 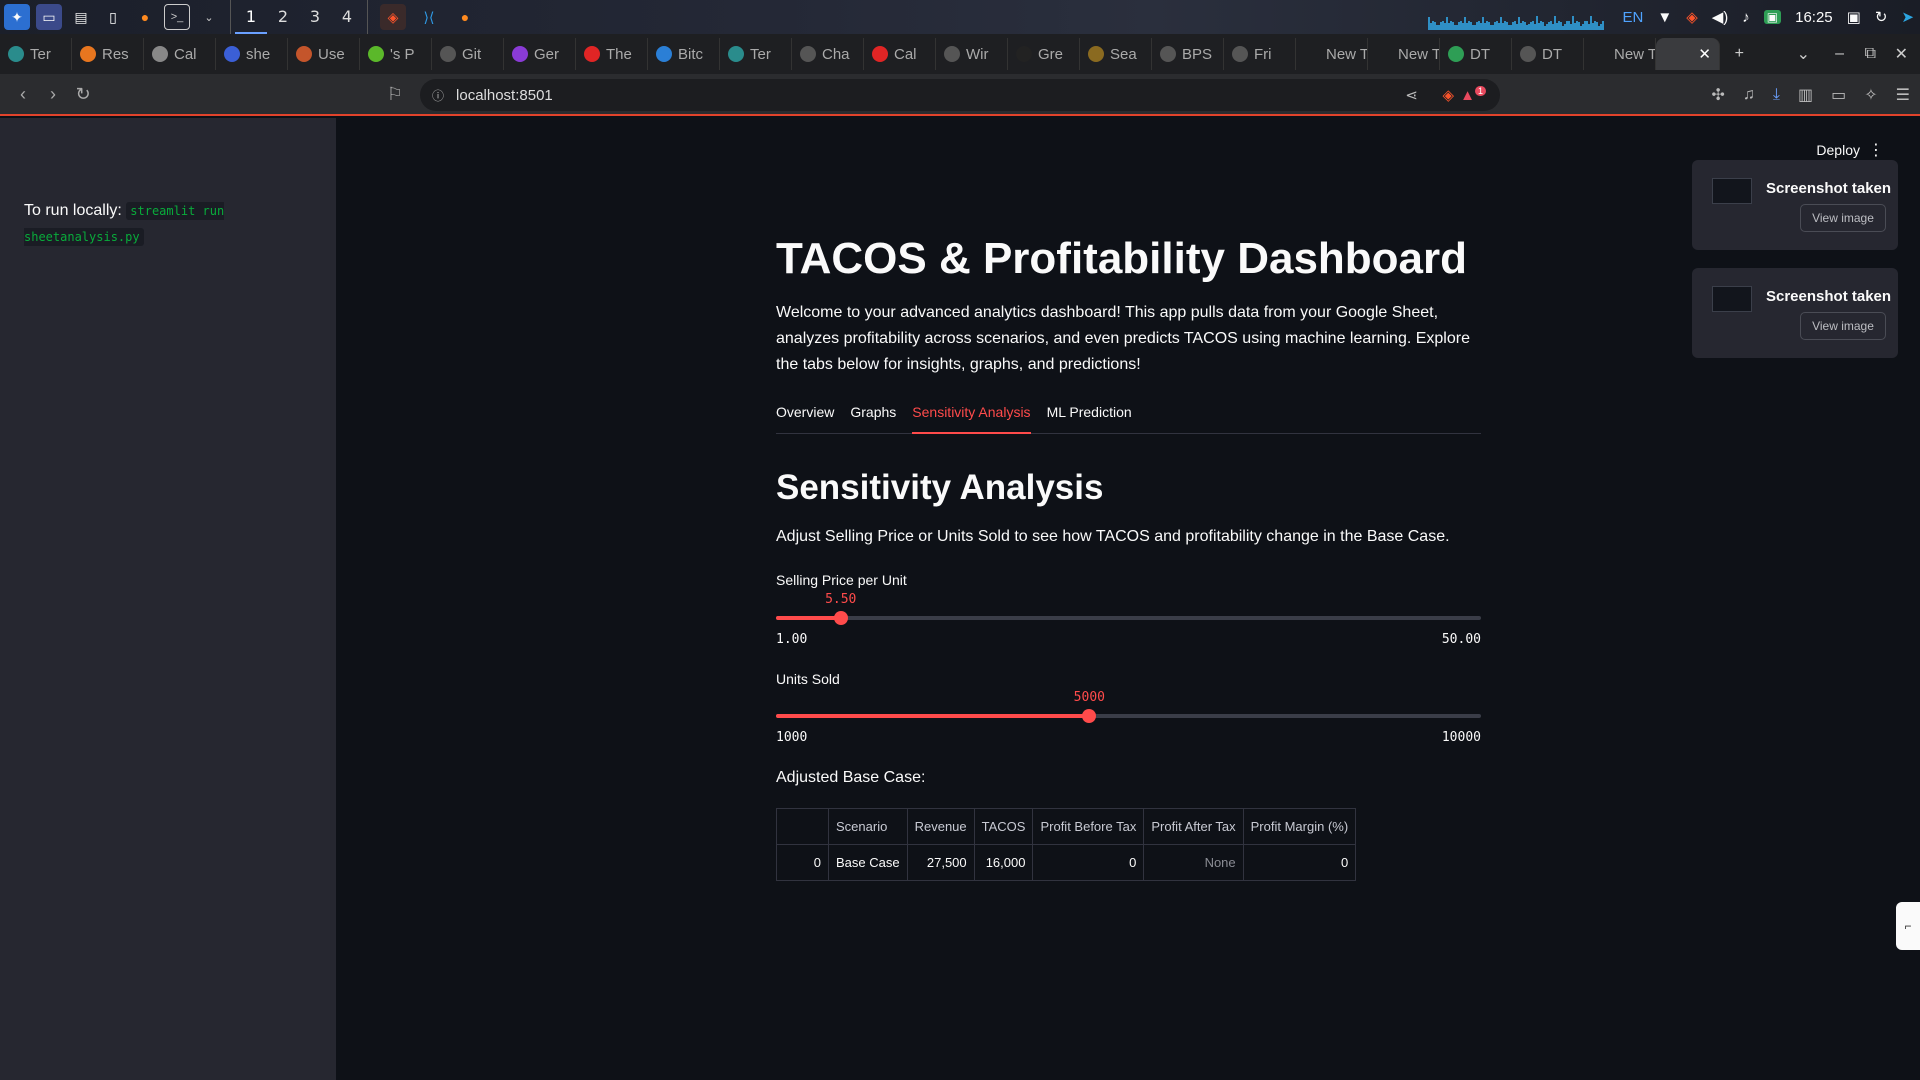 What do you see at coordinates (438, 95) in the screenshot?
I see `site-info-icon: ⓘ` at bounding box center [438, 95].